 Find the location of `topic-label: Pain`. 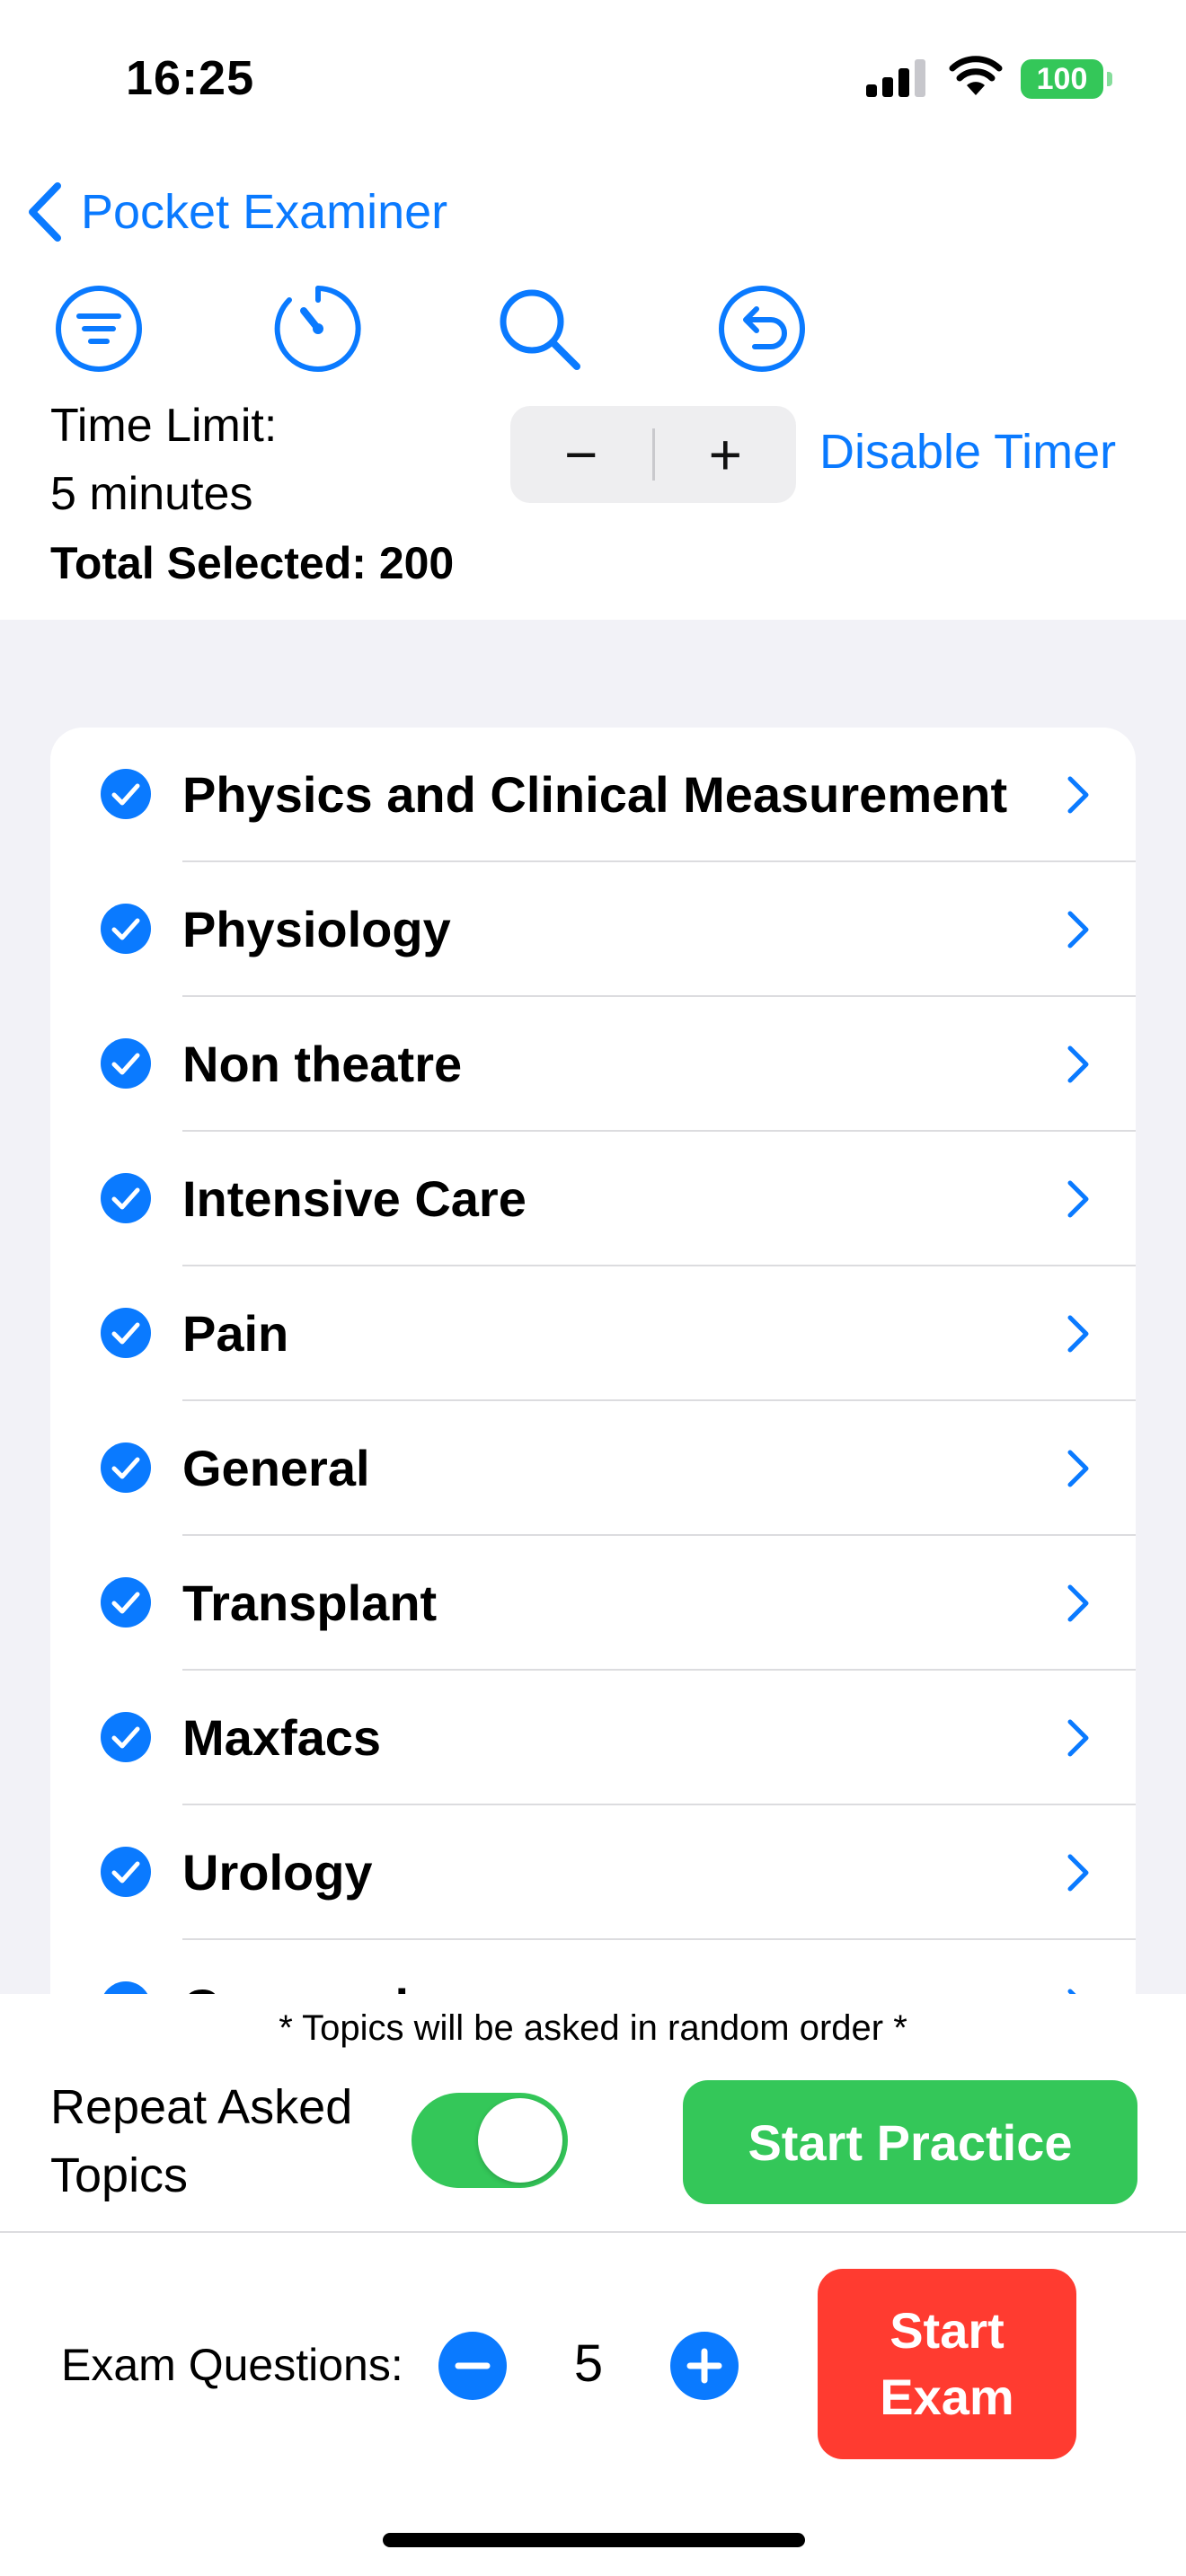

topic-label: Pain is located at coordinates (235, 1333).